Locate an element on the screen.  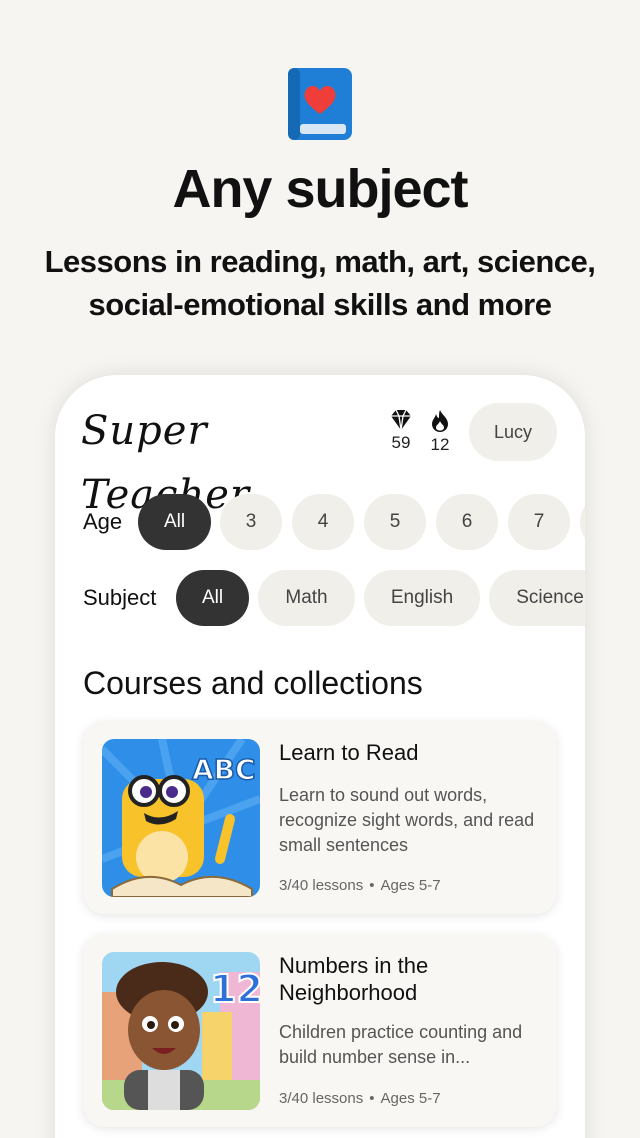
abc-thumbnail-text: ABC is located at coordinates (224, 769).